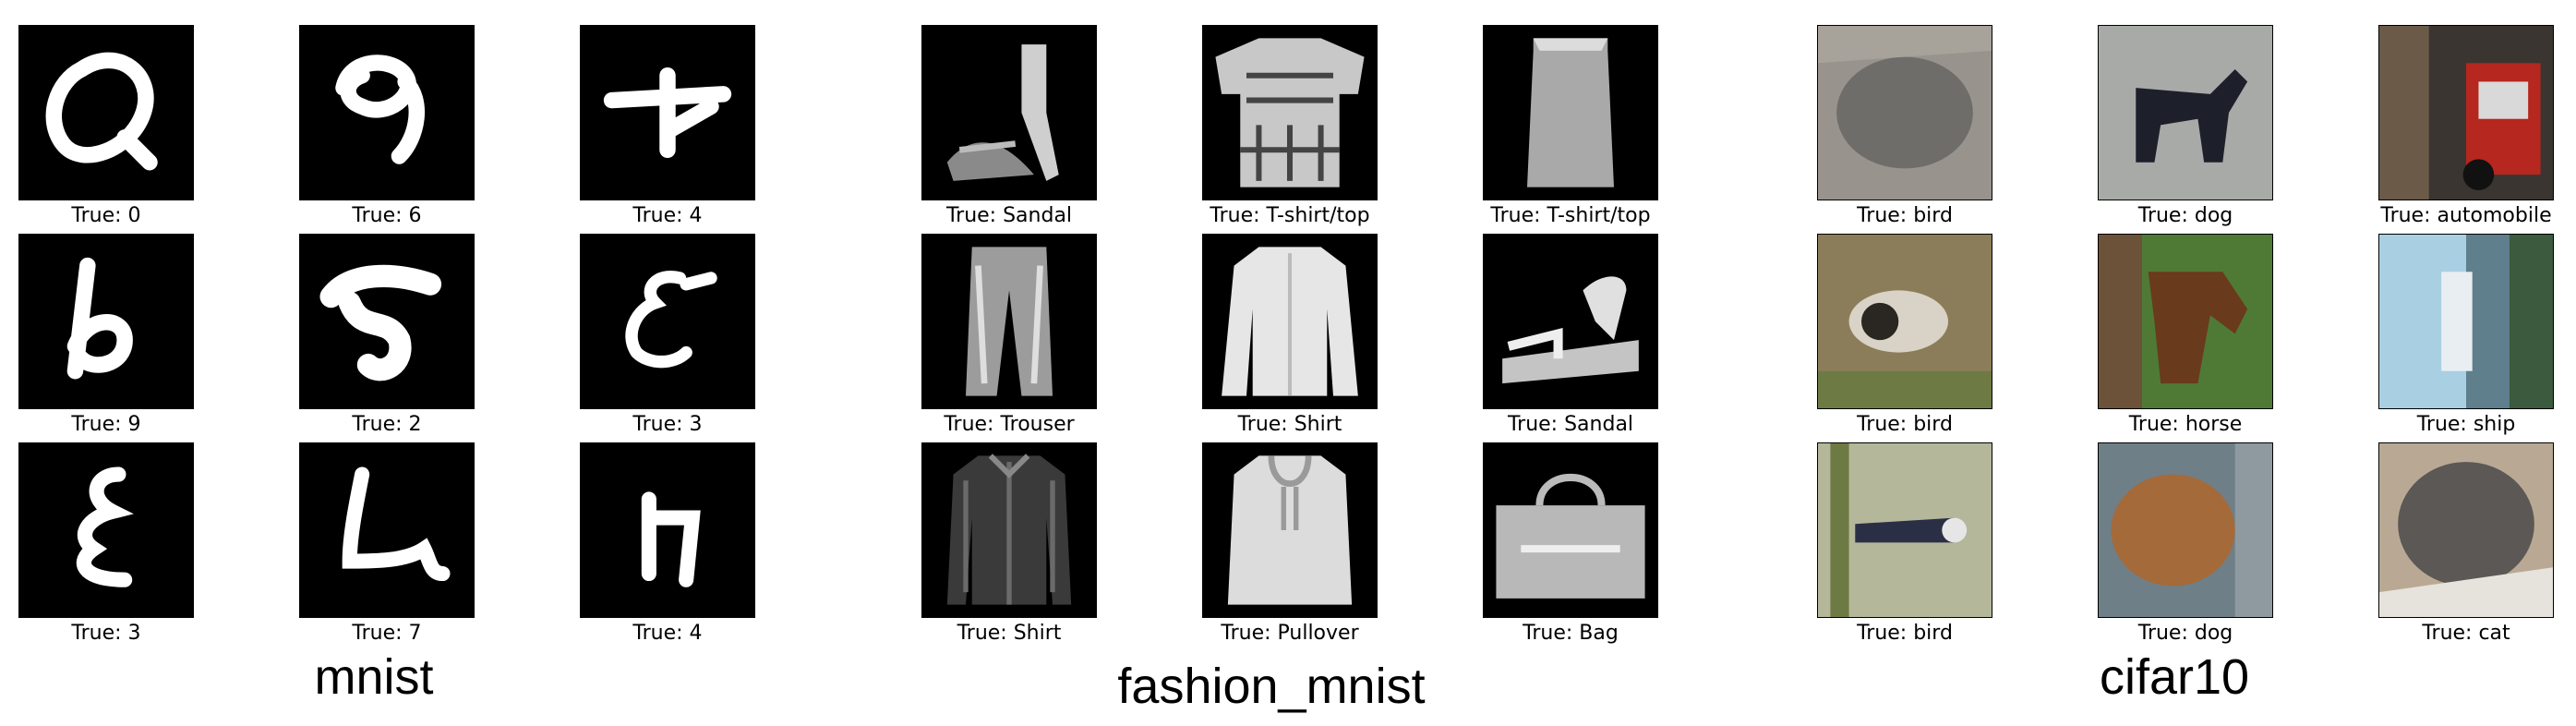 The width and height of the screenshot is (2576, 726). I want to click on automobile-icon, so click(2466, 113).